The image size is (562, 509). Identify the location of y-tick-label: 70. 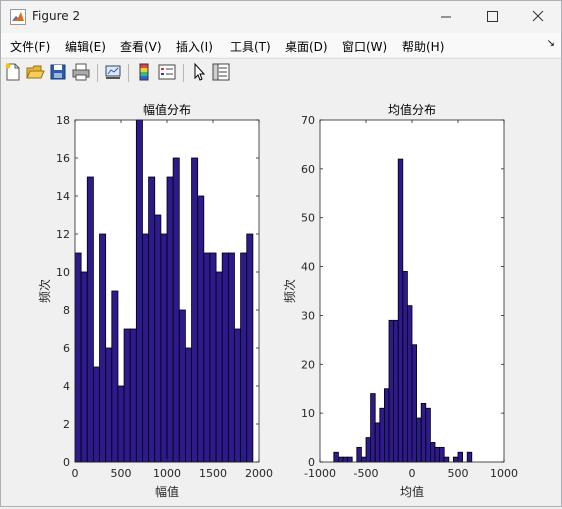
(308, 120).